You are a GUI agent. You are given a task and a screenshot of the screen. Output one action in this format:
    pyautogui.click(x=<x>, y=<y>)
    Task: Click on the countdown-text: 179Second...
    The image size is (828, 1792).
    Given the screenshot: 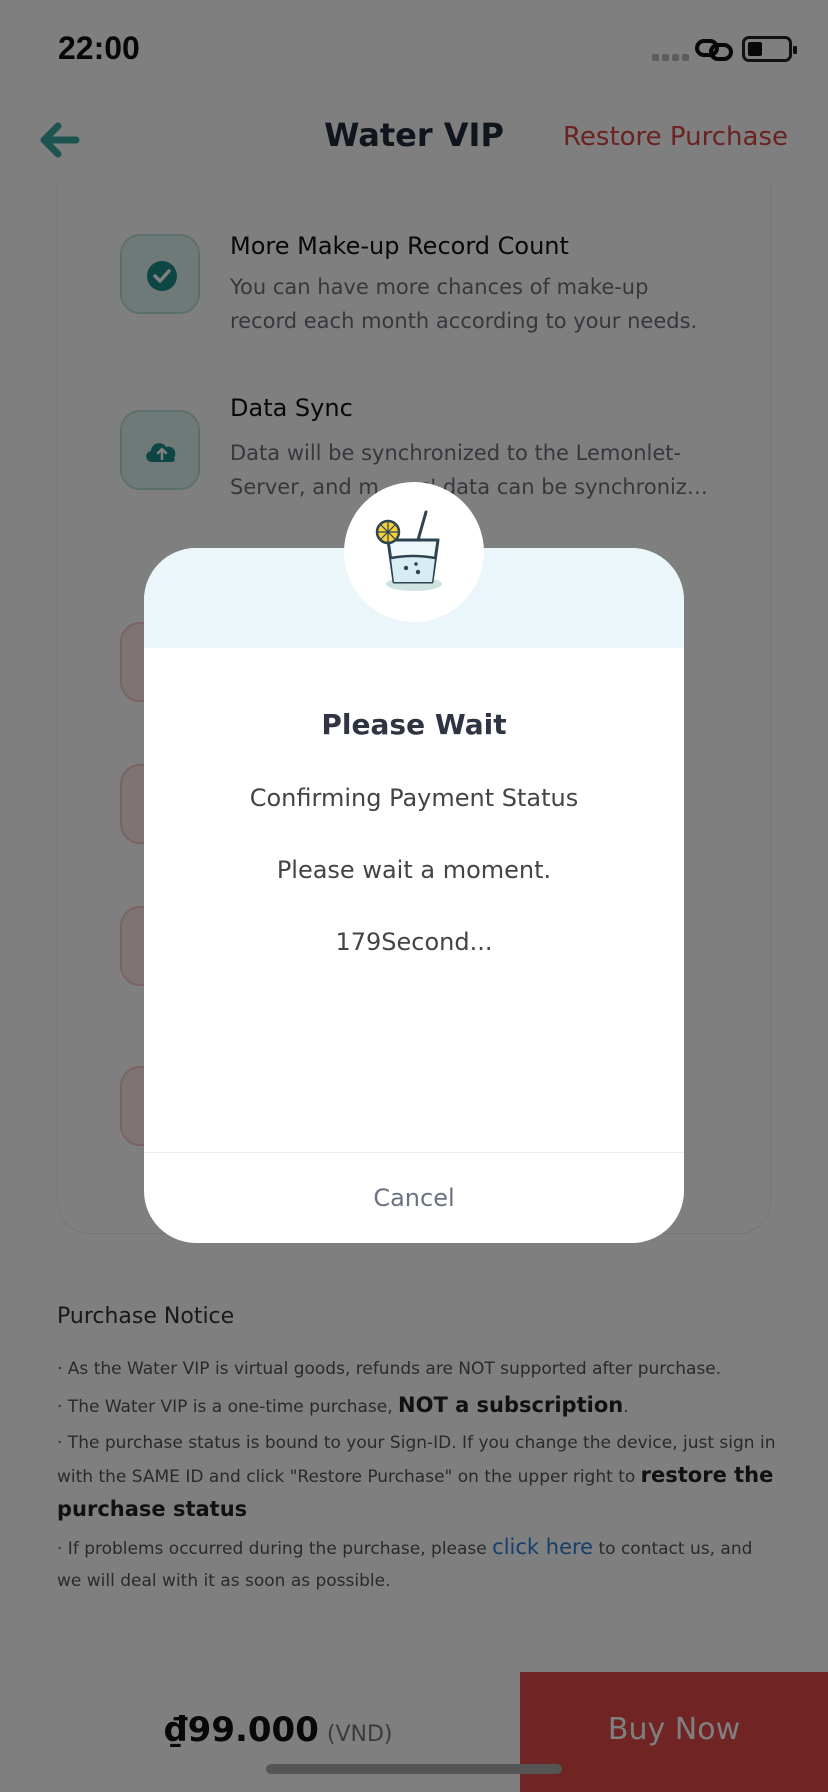 What is the action you would take?
    pyautogui.click(x=414, y=942)
    